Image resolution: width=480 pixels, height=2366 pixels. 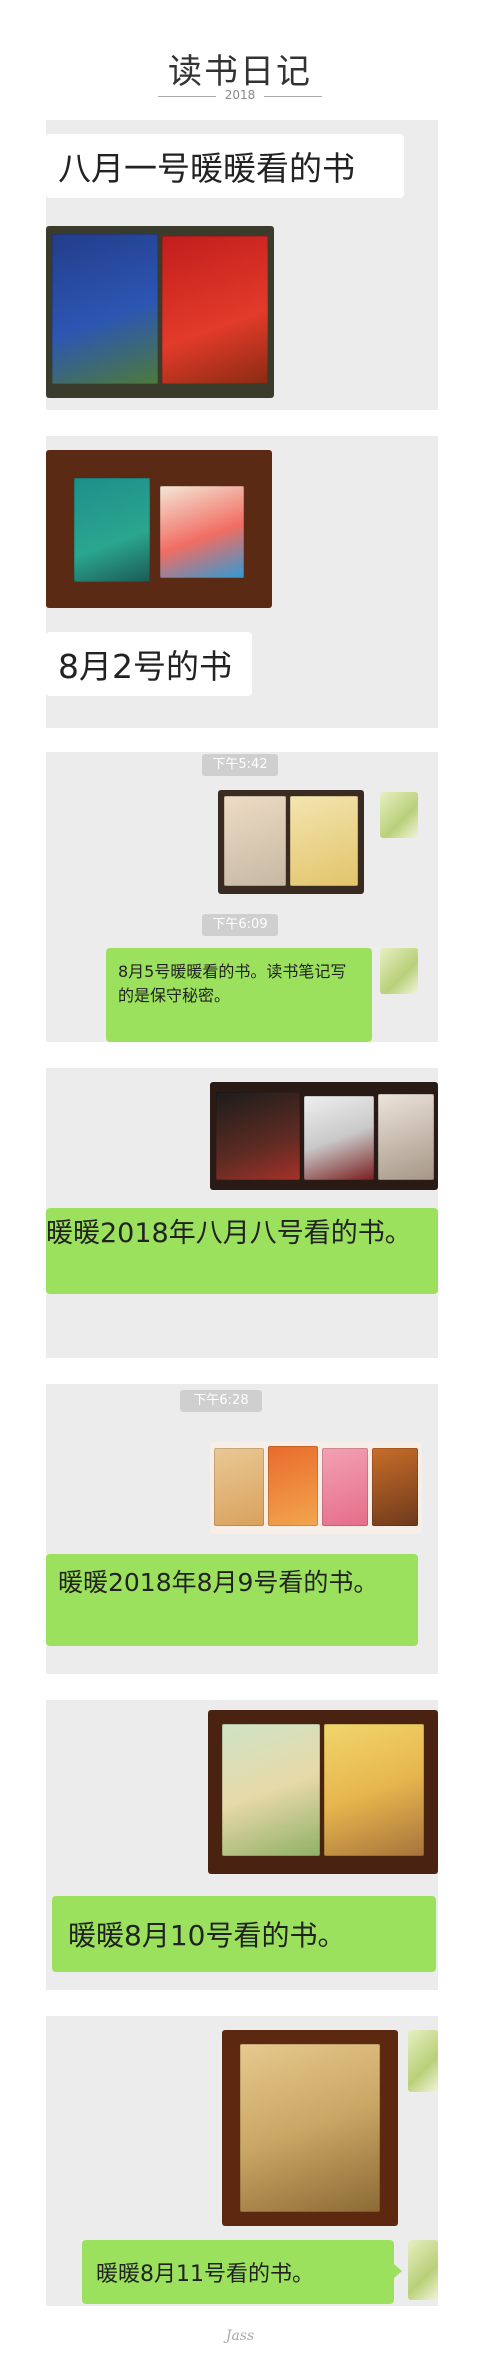 I want to click on book-cover-dark, so click(x=258, y=1136).